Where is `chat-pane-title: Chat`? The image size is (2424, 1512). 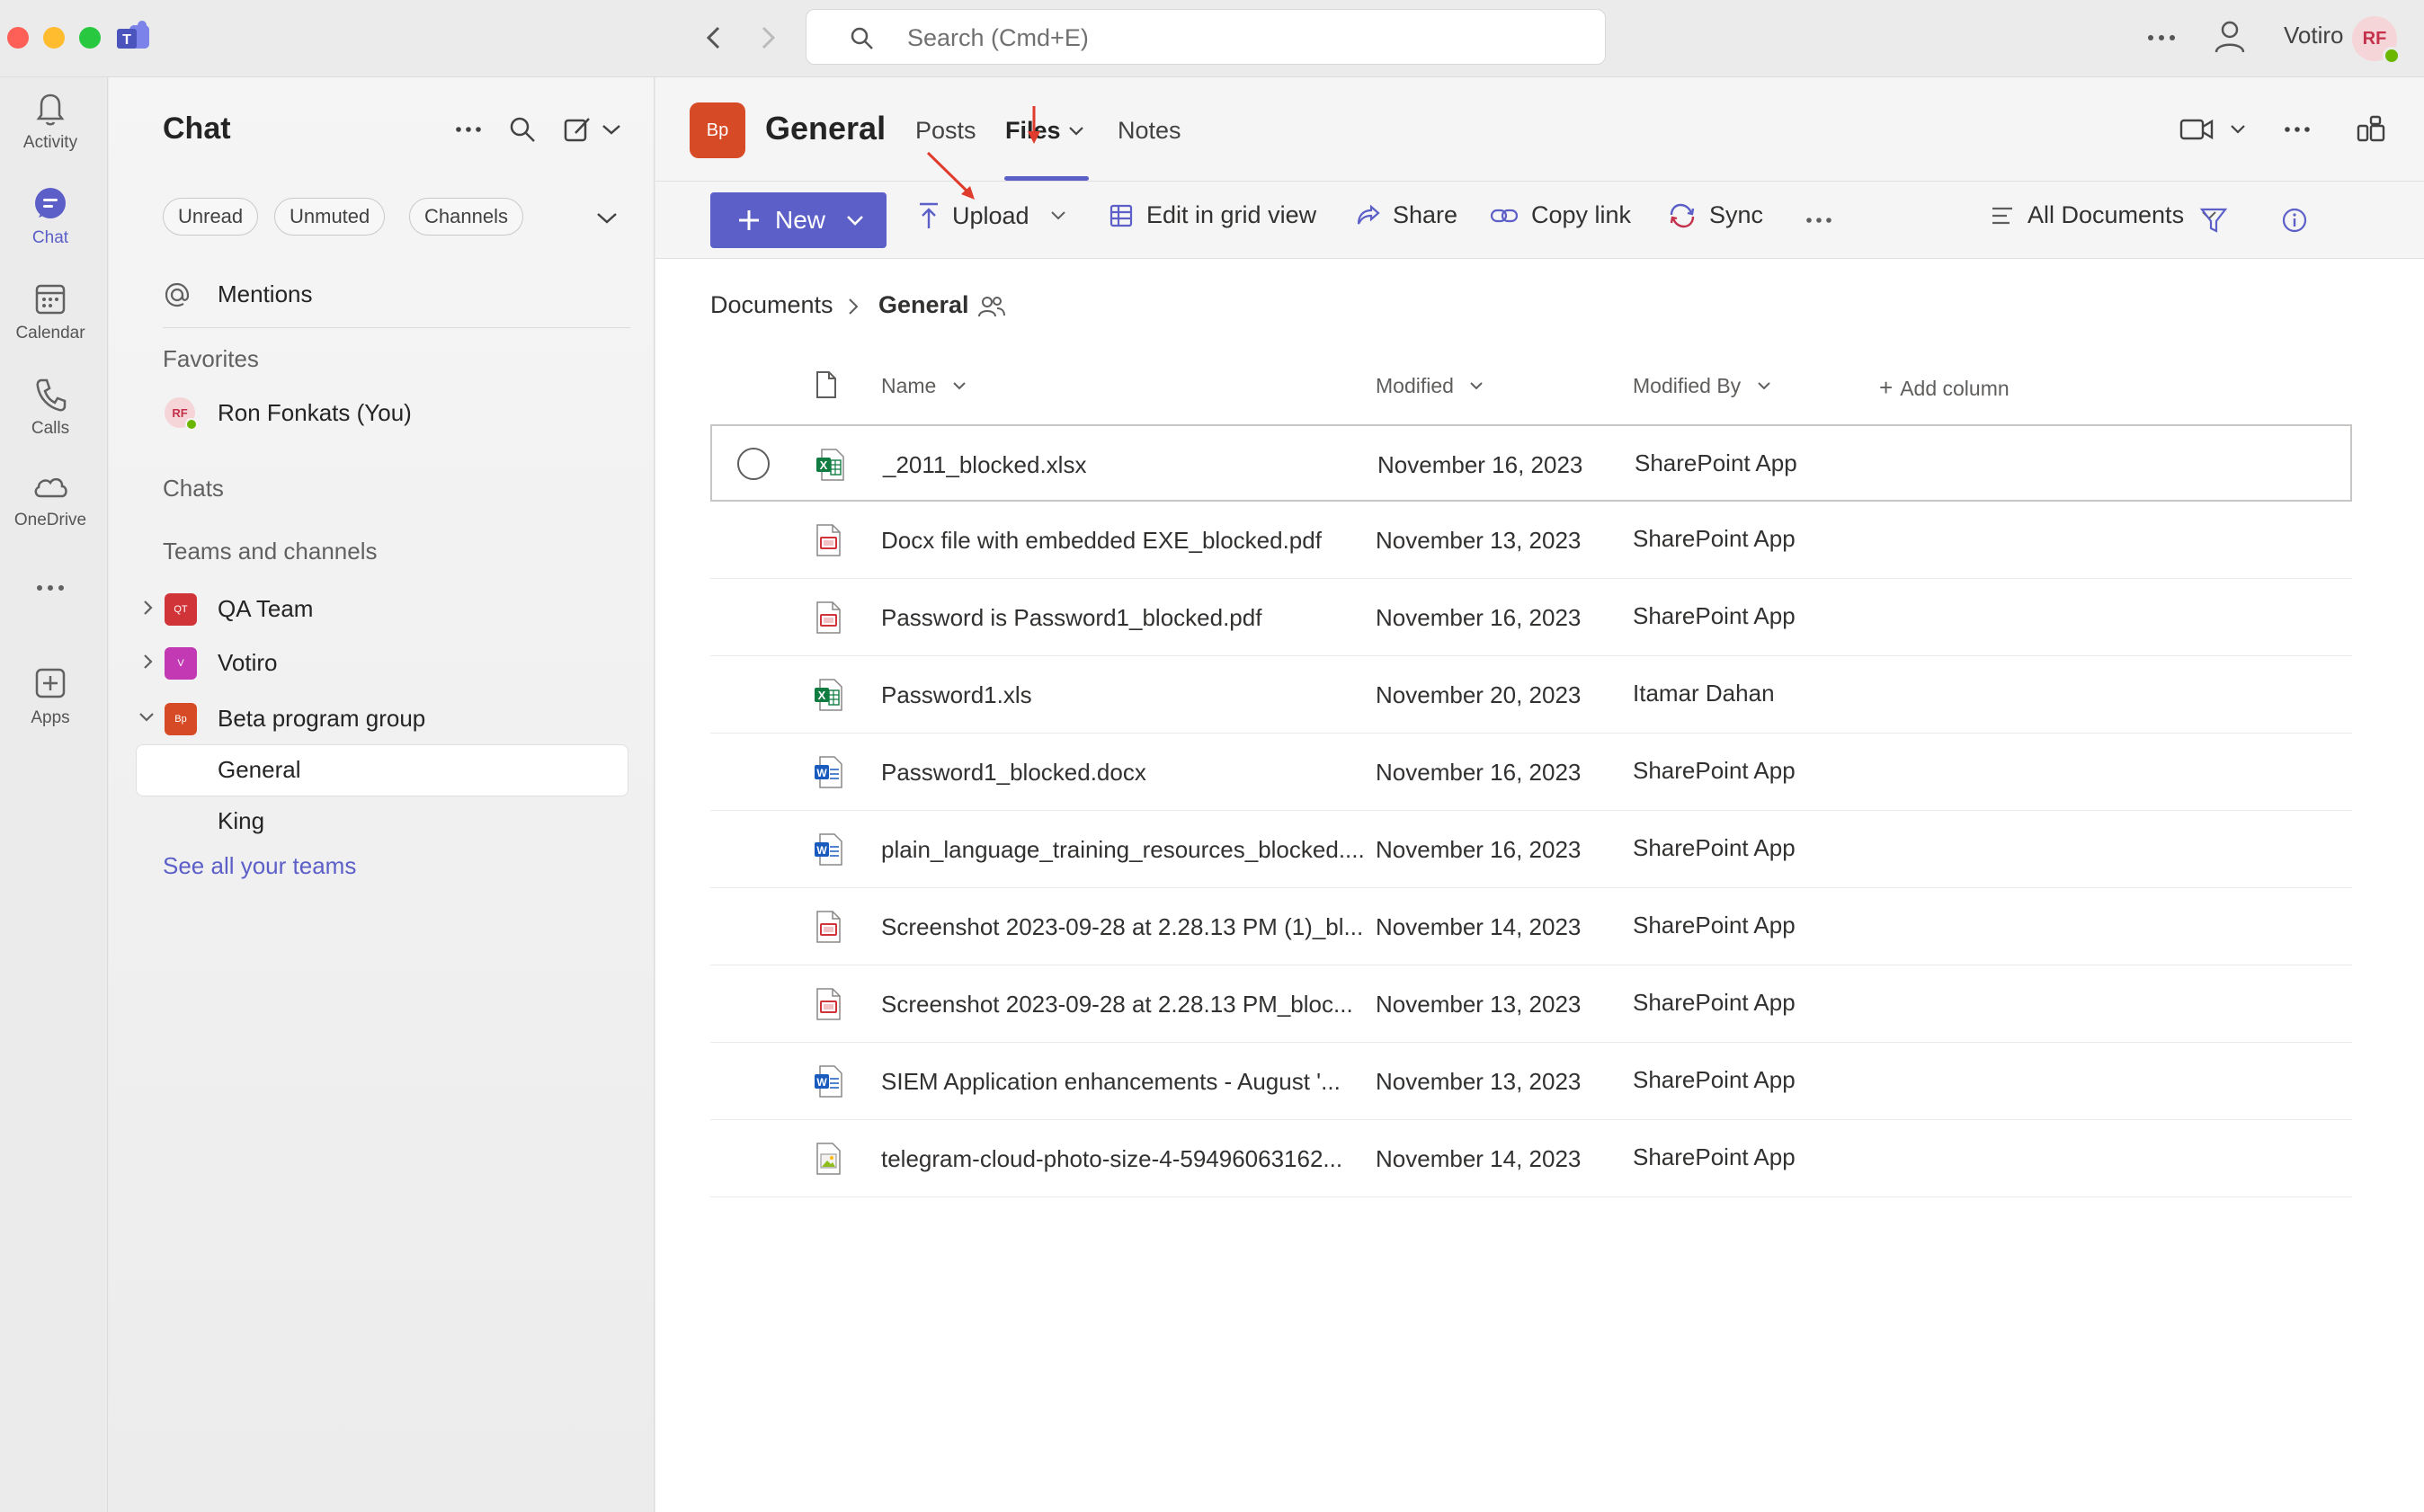 chat-pane-title: Chat is located at coordinates (197, 128).